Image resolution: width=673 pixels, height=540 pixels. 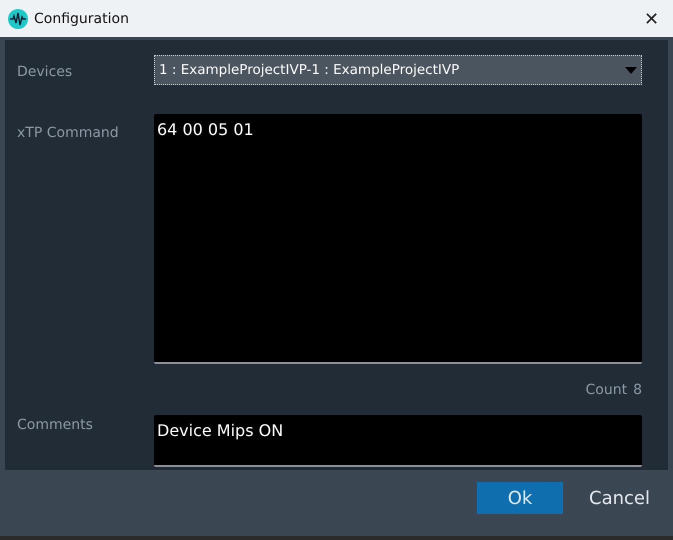 I want to click on comments-field: Device Mips ON, so click(x=398, y=441).